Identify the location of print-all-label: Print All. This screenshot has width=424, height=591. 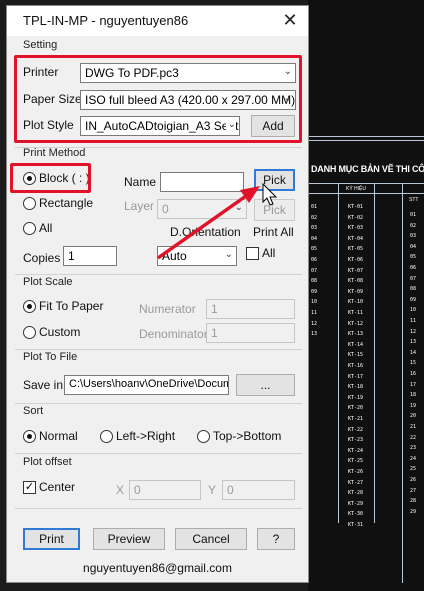
(273, 232).